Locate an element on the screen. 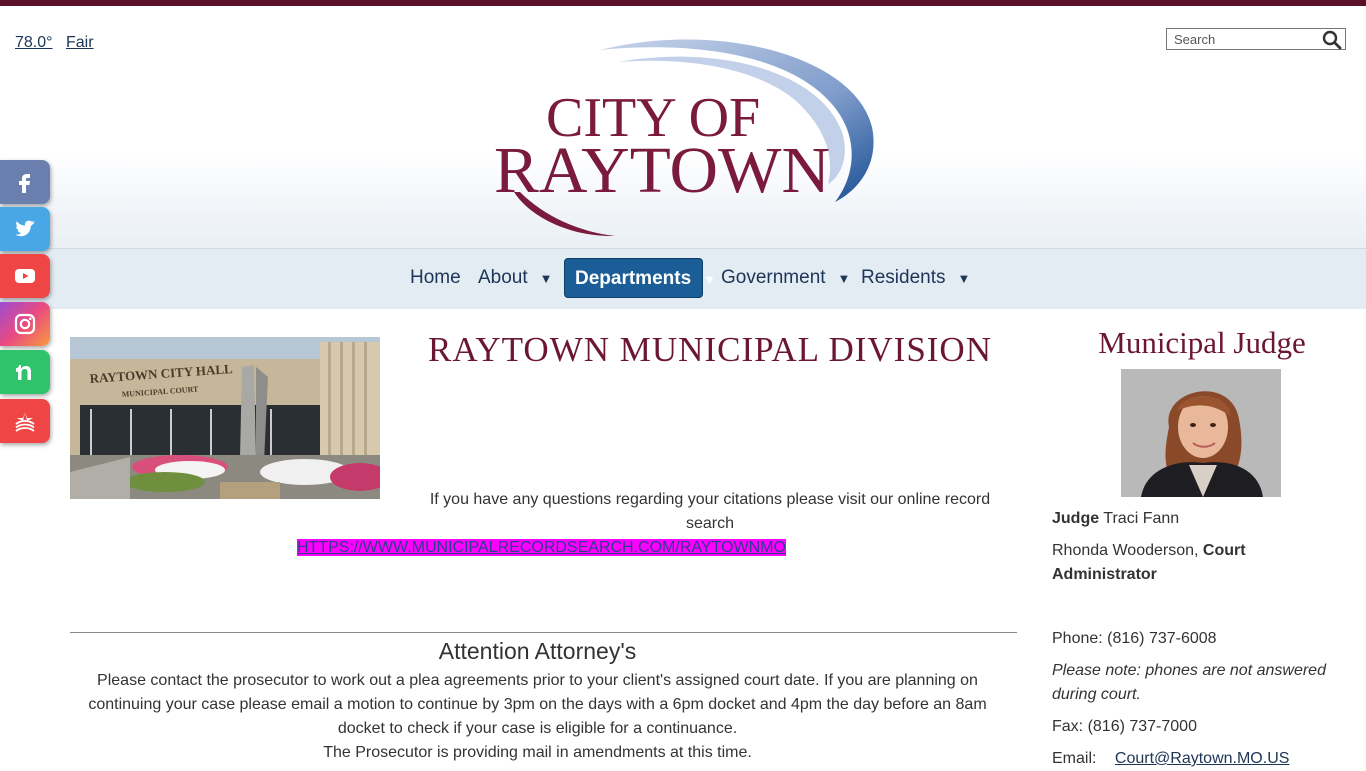 The width and height of the screenshot is (1366, 771). nextdoor-icon is located at coordinates (23, 372).